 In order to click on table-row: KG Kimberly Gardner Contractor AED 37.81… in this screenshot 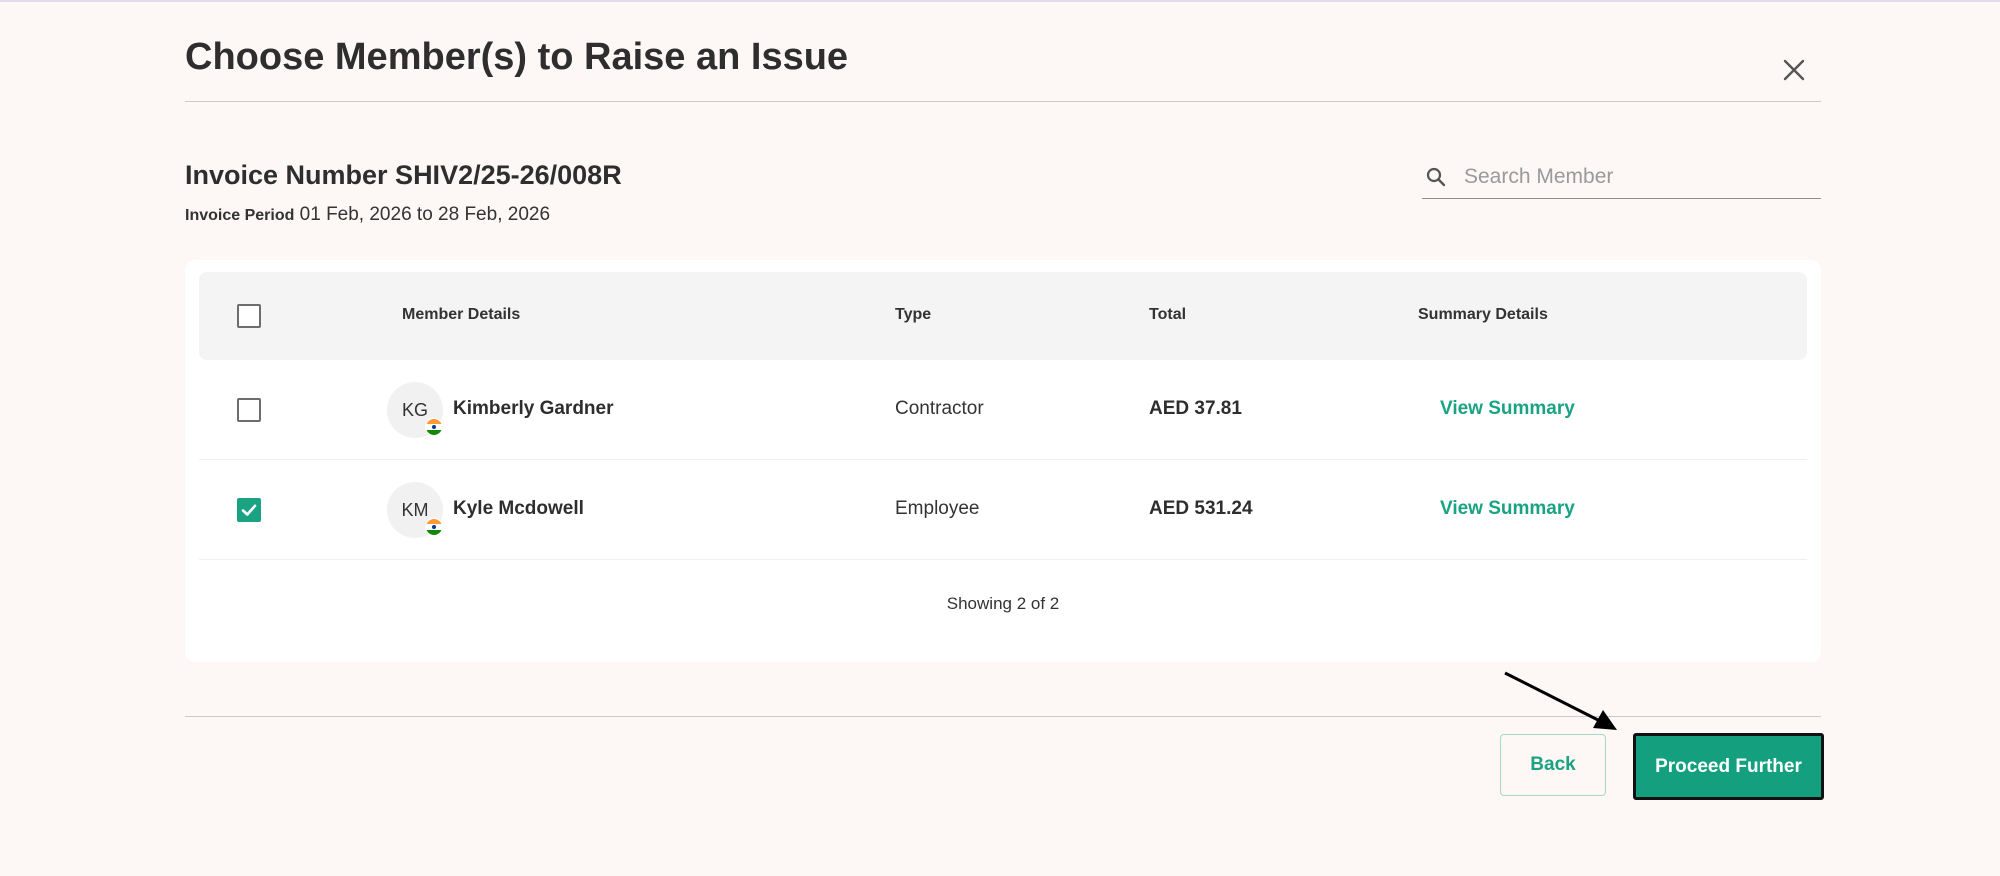, I will do `click(1003, 410)`.